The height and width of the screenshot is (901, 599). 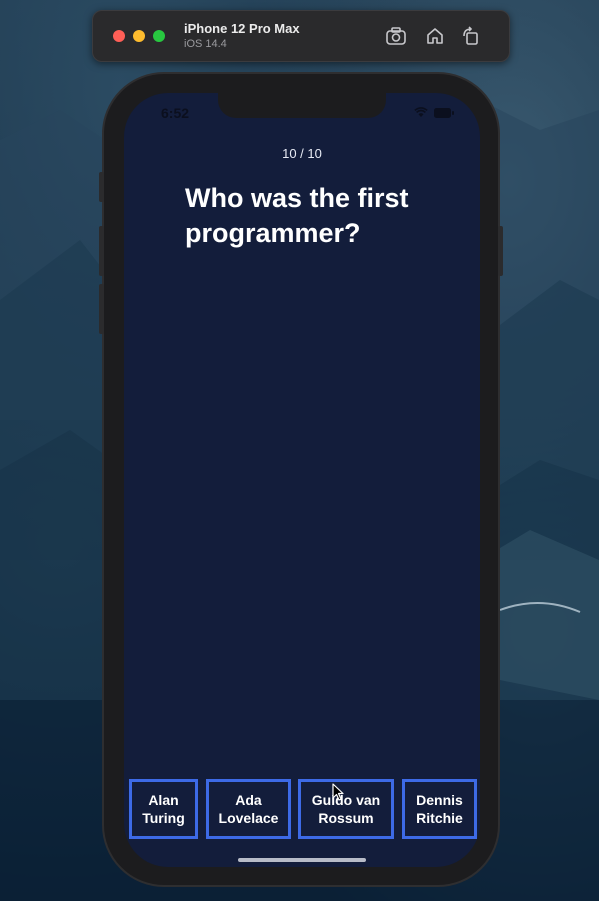 What do you see at coordinates (302, 860) in the screenshot?
I see `home-indicator` at bounding box center [302, 860].